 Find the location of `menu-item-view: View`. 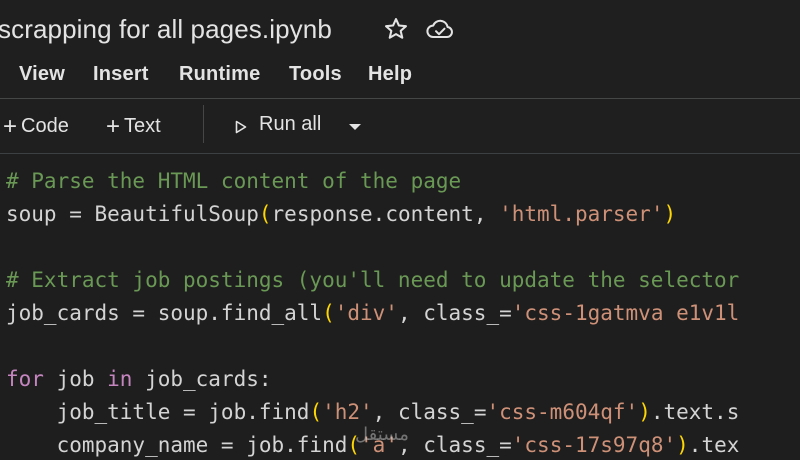

menu-item-view: View is located at coordinates (42, 74).